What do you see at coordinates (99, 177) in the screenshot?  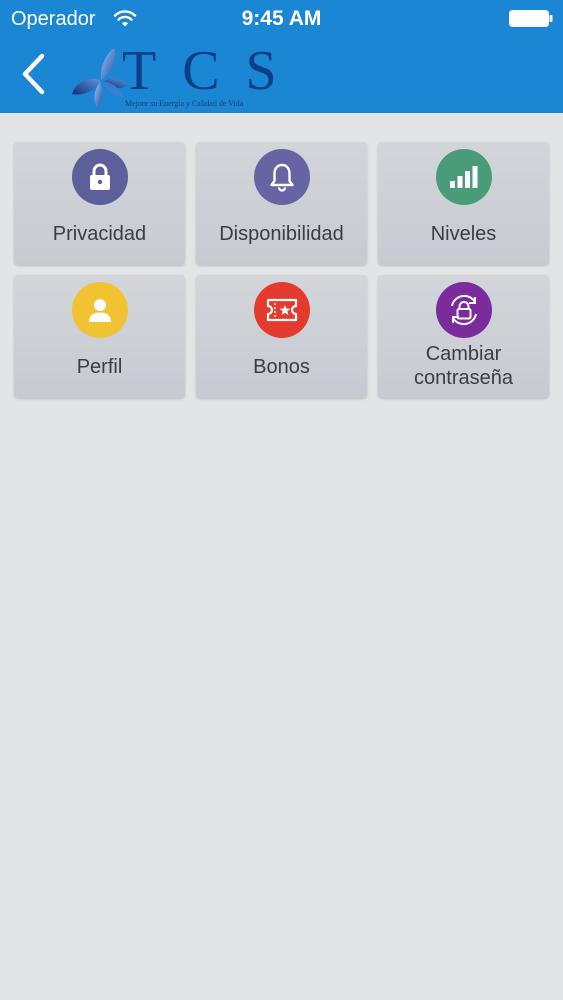 I see `lock-icon` at bounding box center [99, 177].